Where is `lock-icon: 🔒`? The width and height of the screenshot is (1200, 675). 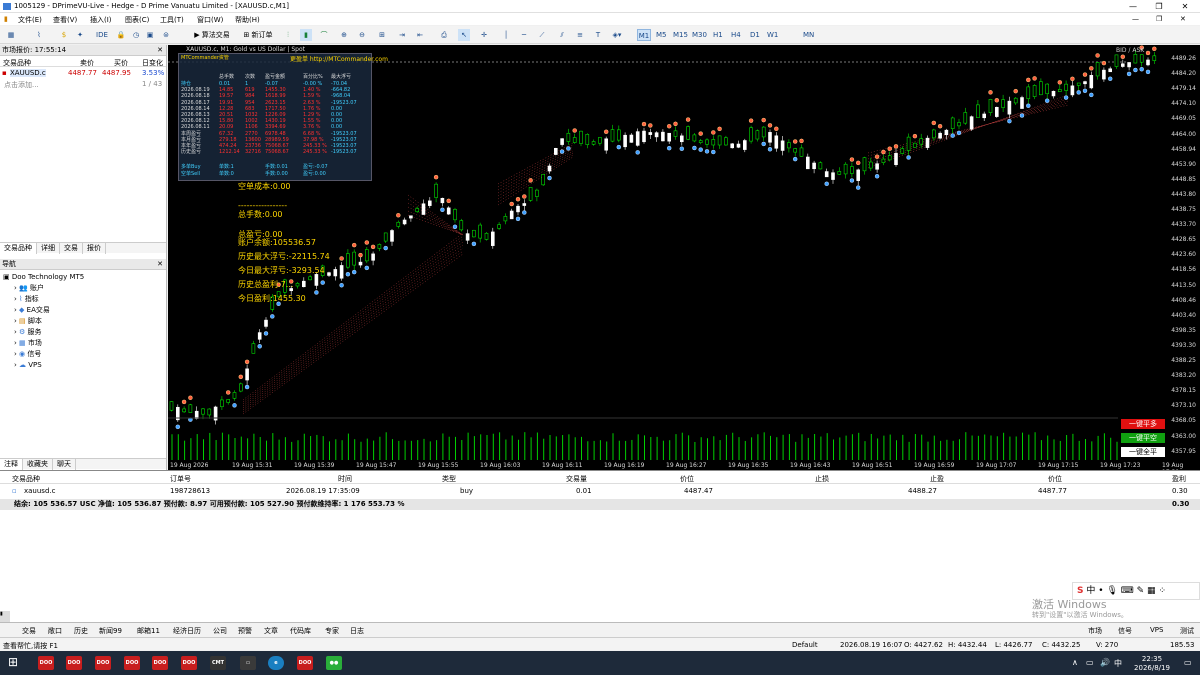
lock-icon: 🔒 is located at coordinates (121, 35).